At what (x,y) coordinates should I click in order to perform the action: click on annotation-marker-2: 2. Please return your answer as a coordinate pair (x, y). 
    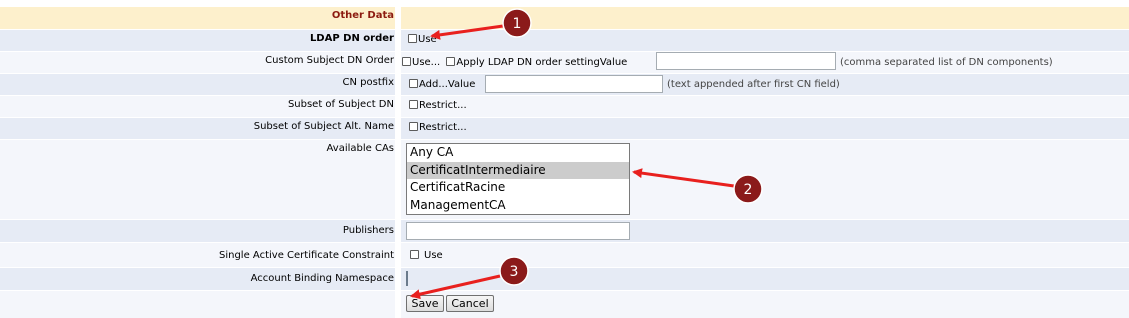
    Looking at the image, I should click on (748, 189).